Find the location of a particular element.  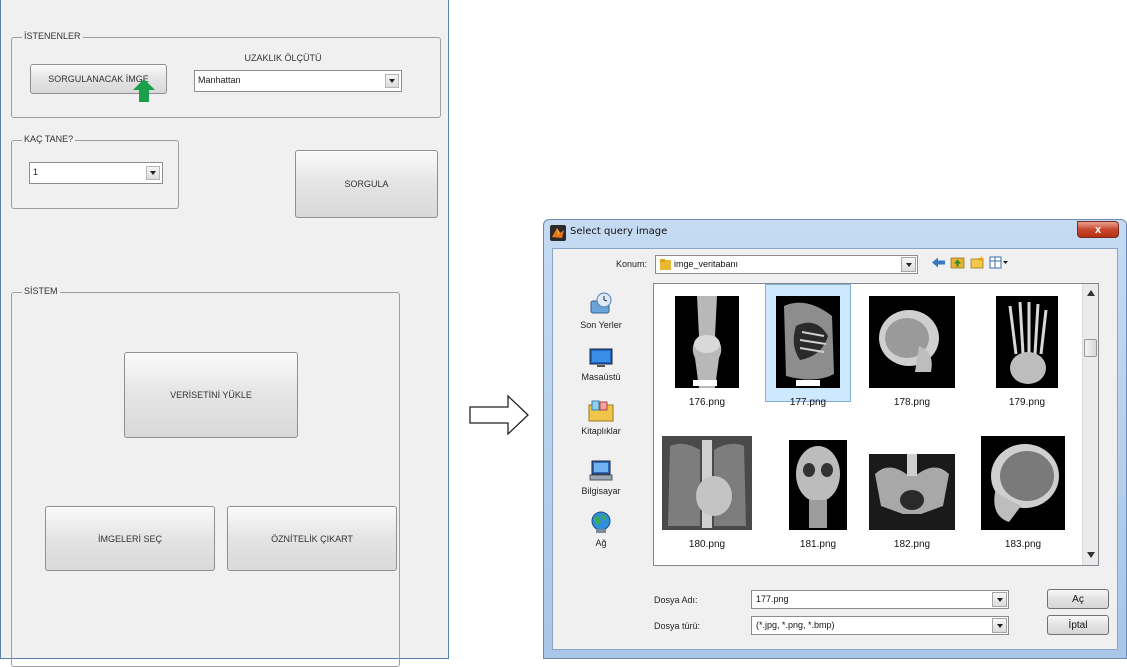

file-name: 180.png is located at coordinates (707, 544).